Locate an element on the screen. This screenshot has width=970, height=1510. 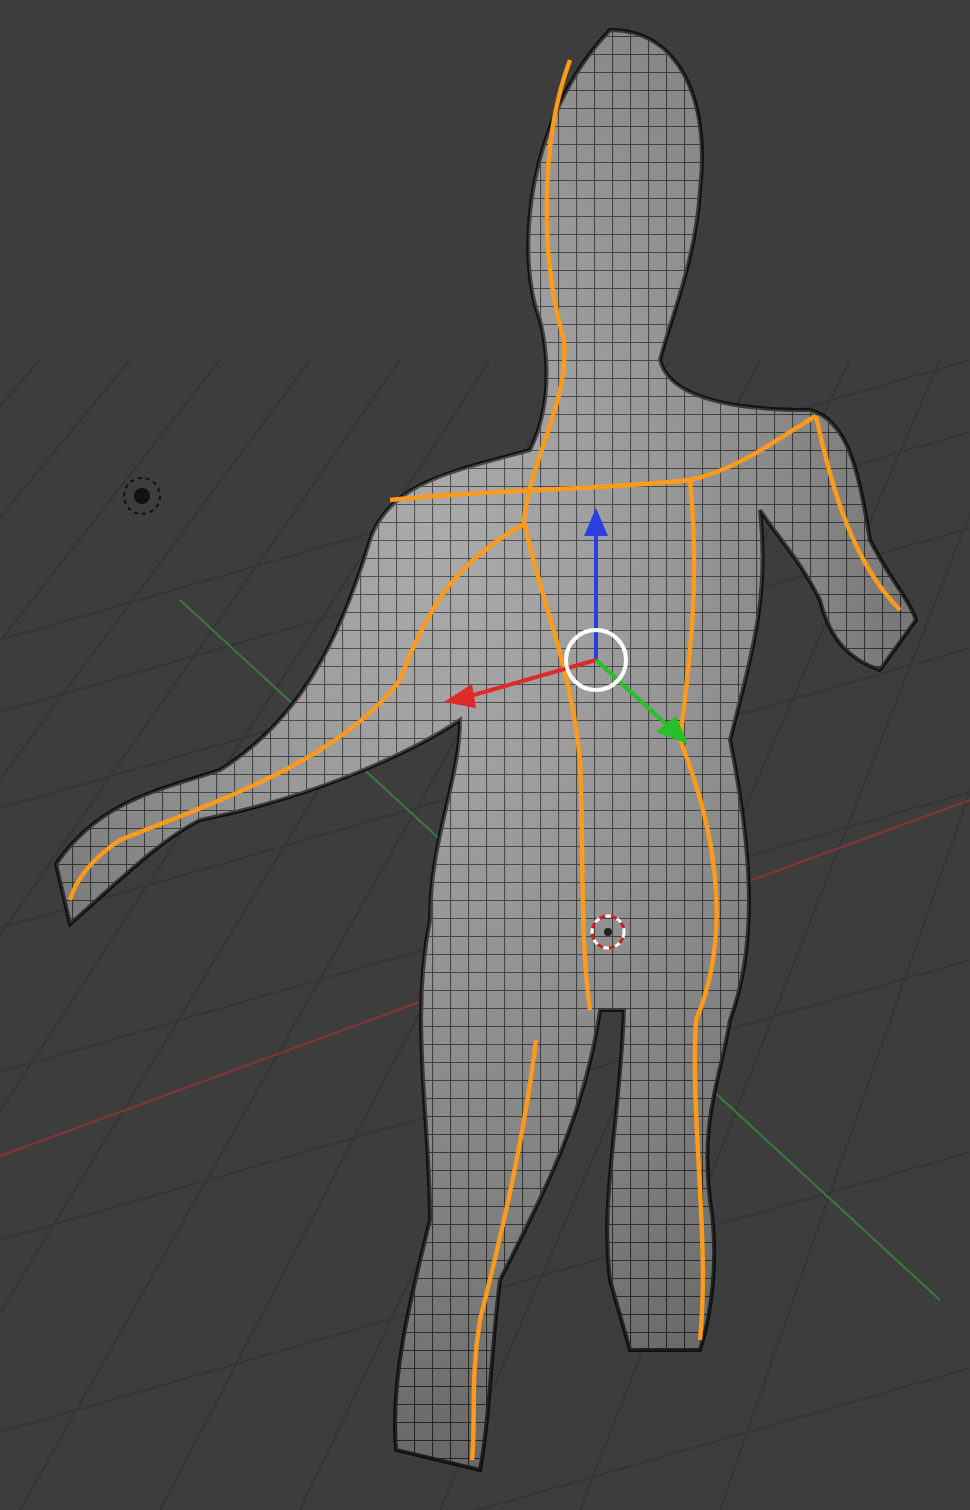
3d-cursor-icon is located at coordinates (608, 932).